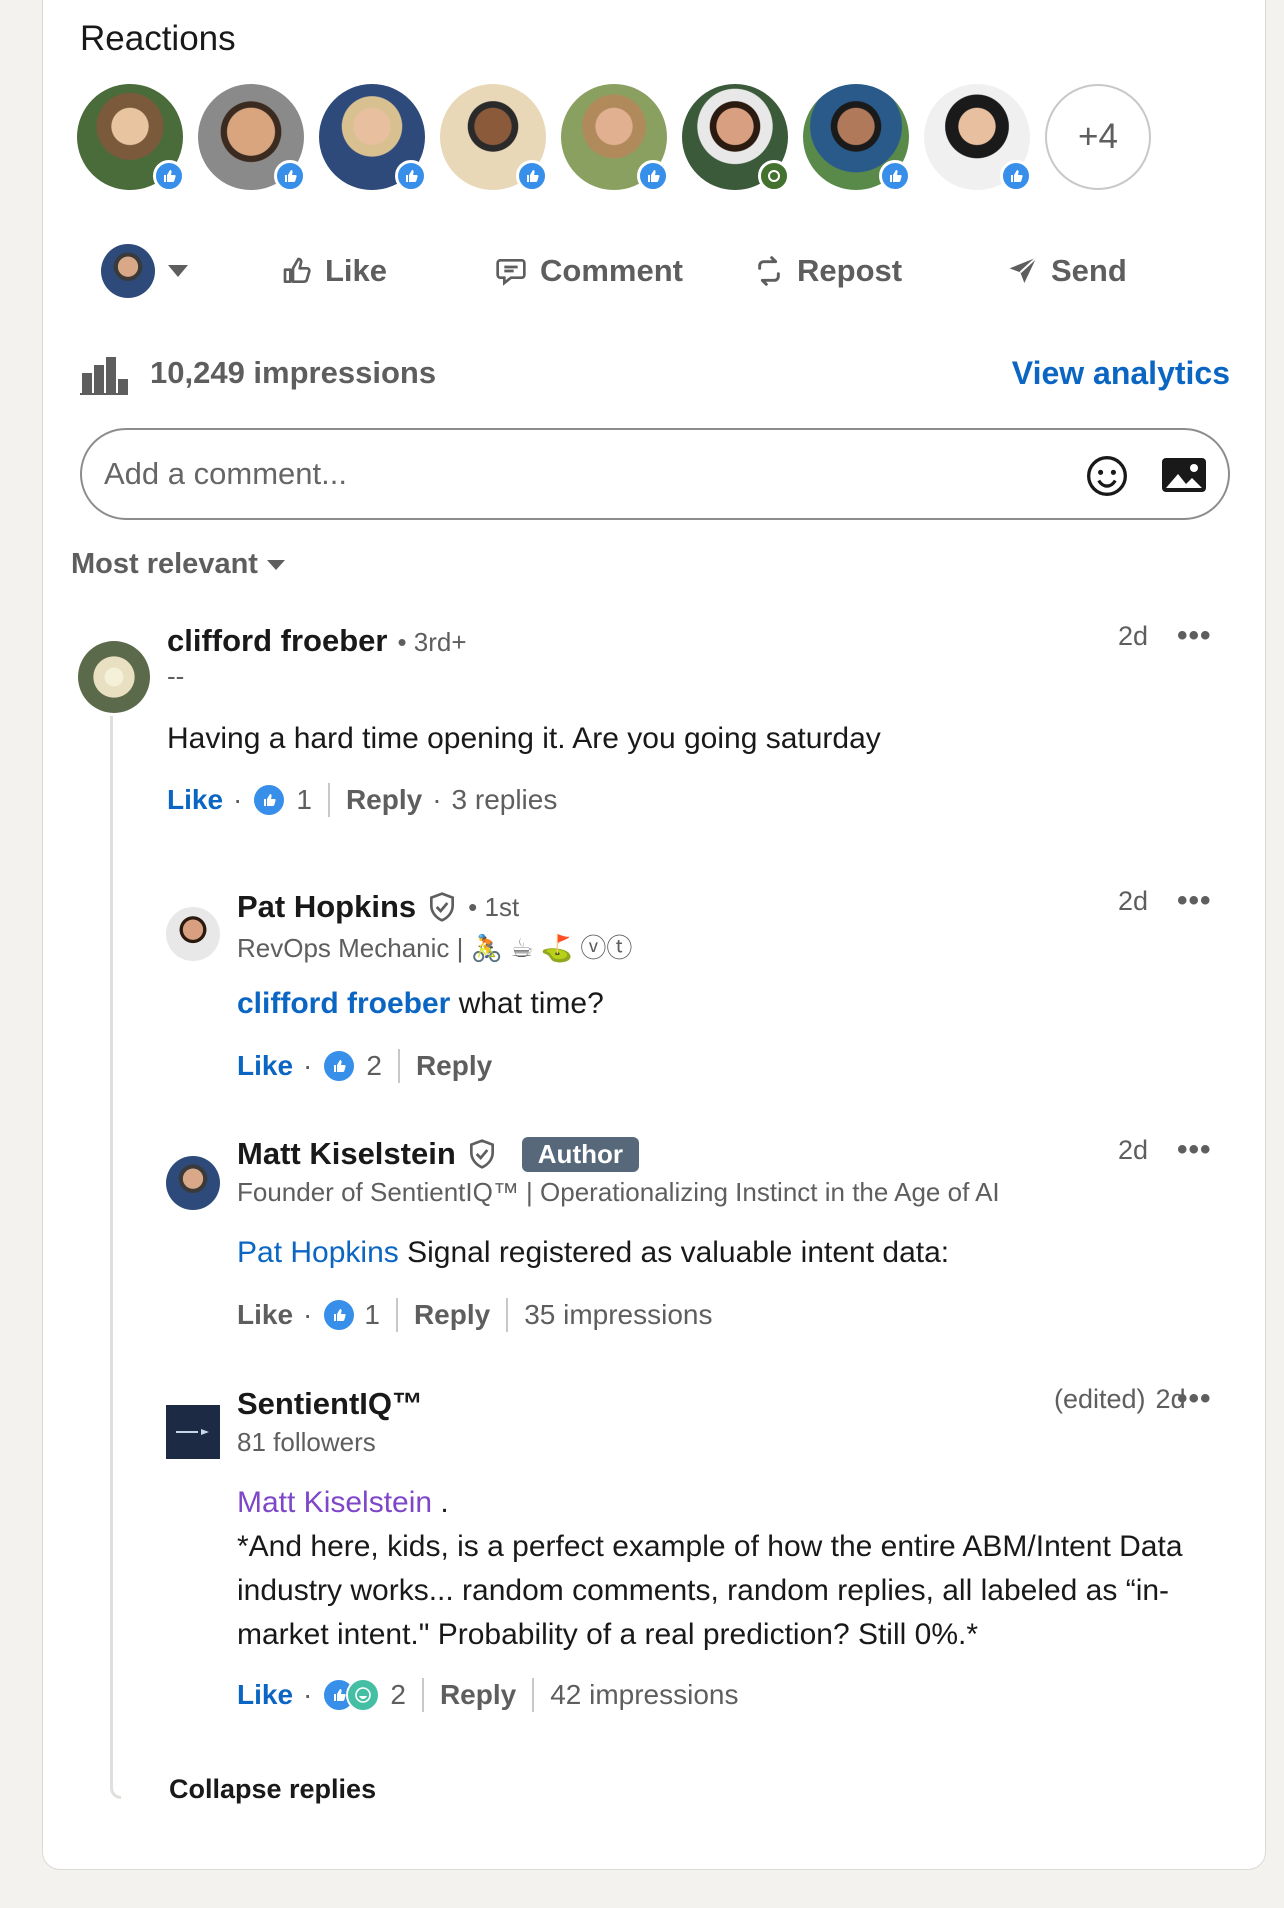  I want to click on like-button: Like, so click(334, 271).